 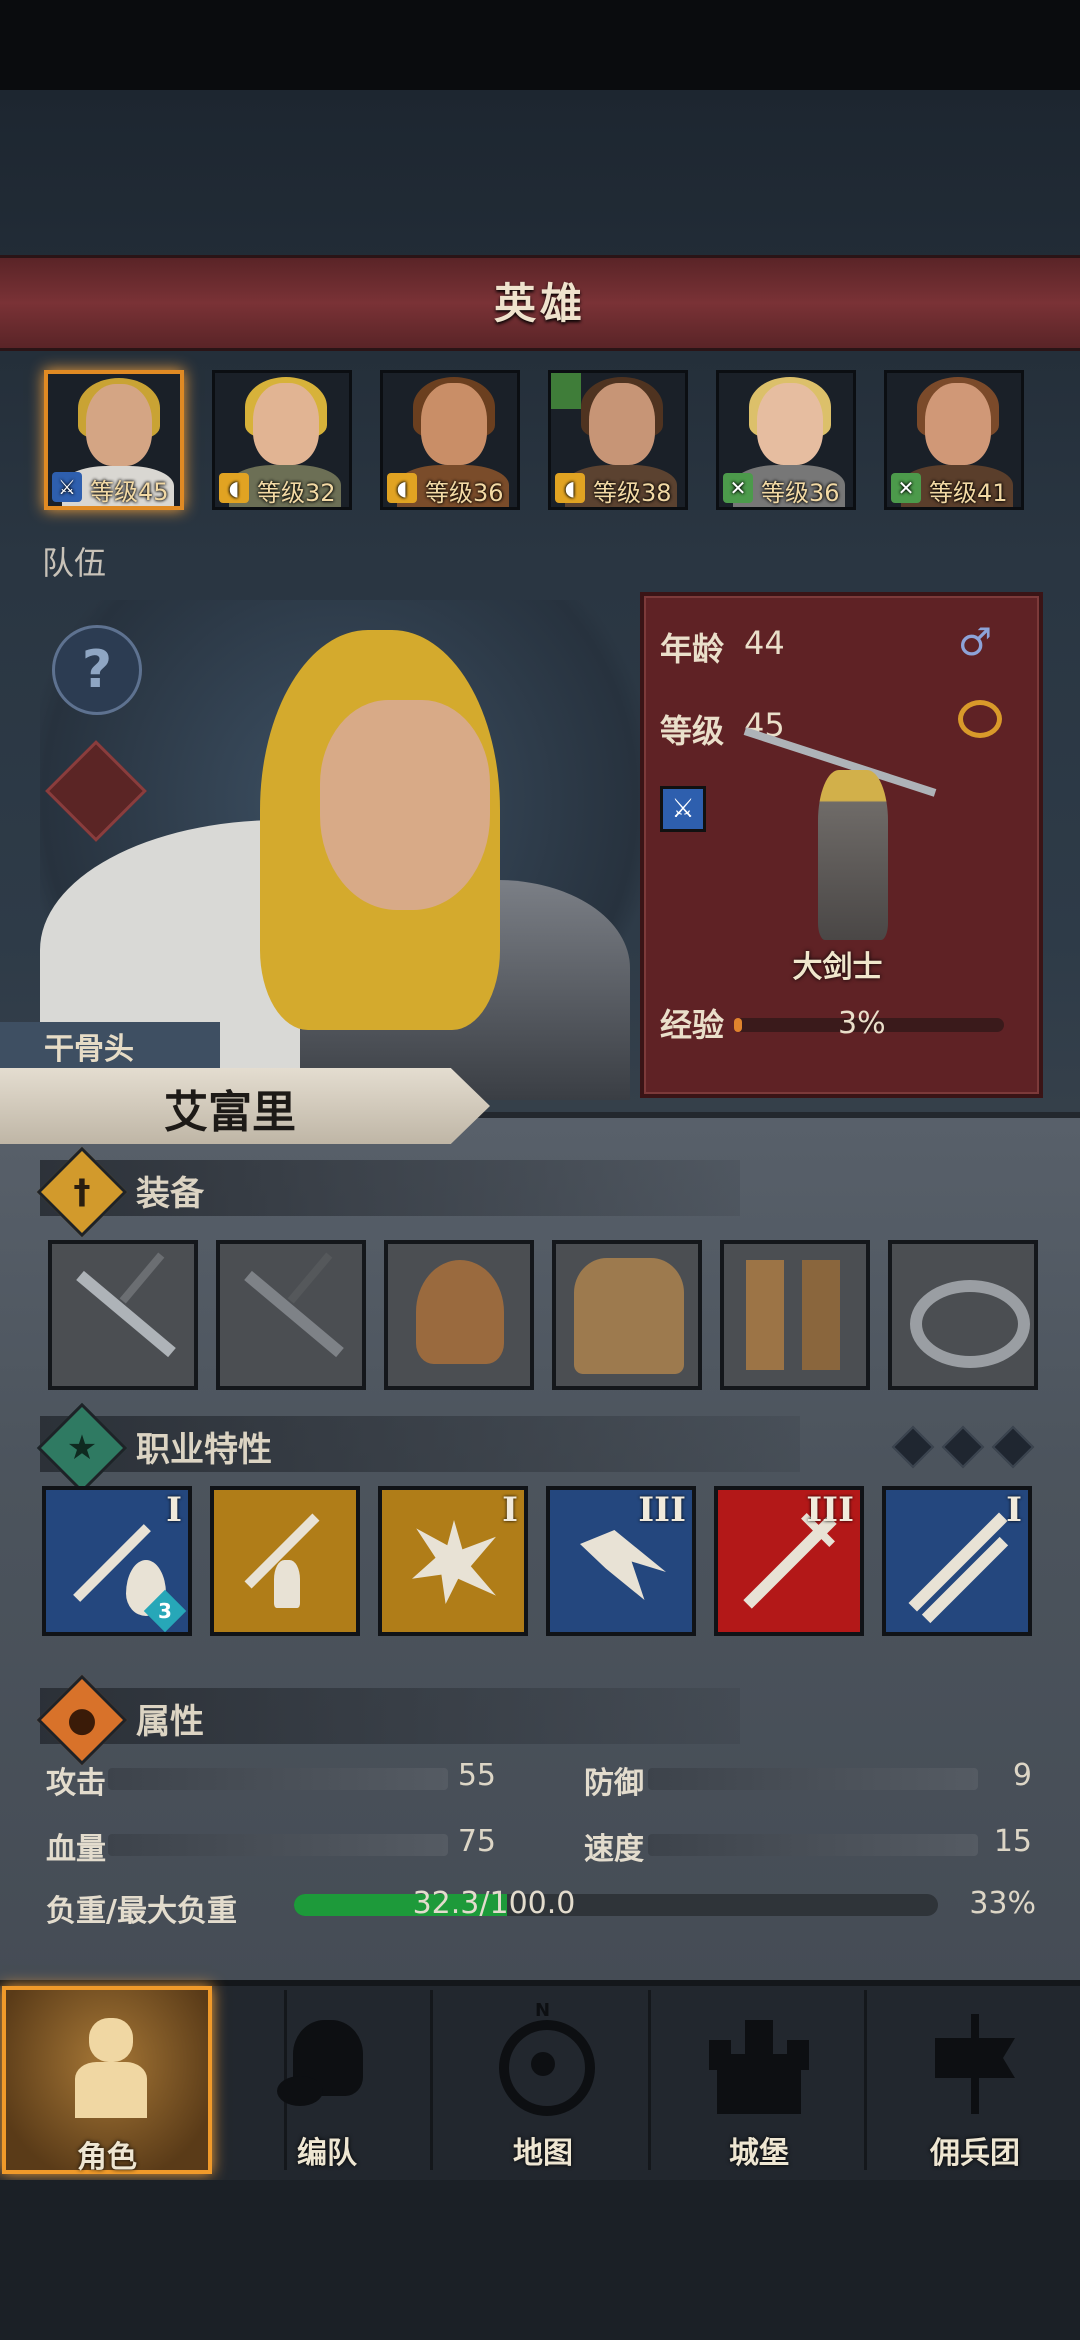 I want to click on equip-slot-boots, so click(x=795, y=1315).